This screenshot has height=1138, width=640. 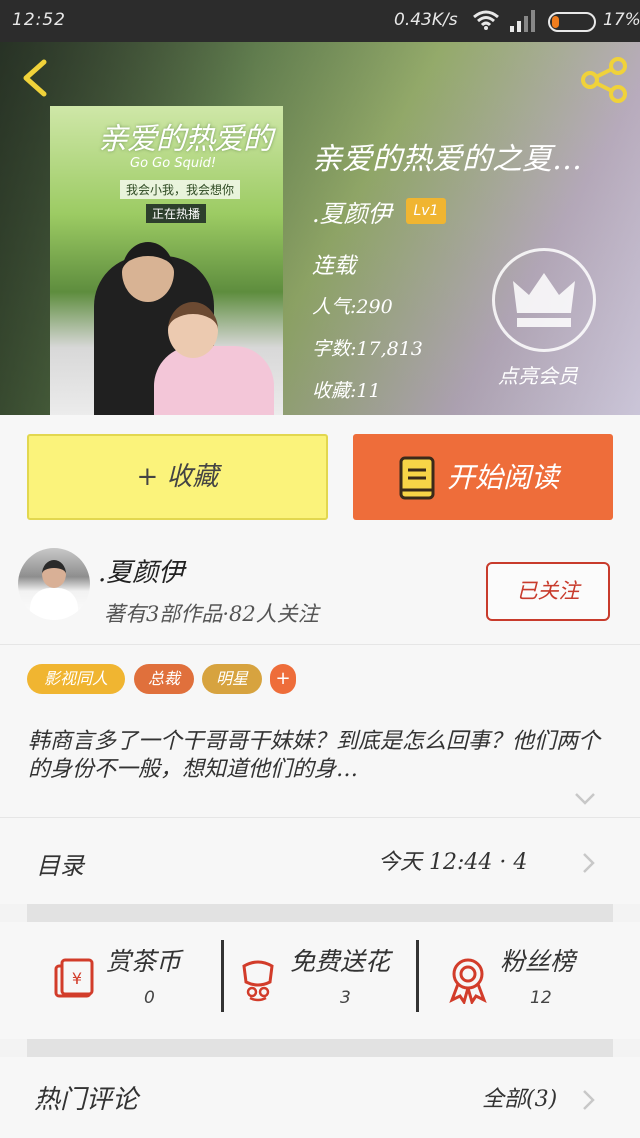 I want to click on word-count: 字数:17,813, so click(x=367, y=349).